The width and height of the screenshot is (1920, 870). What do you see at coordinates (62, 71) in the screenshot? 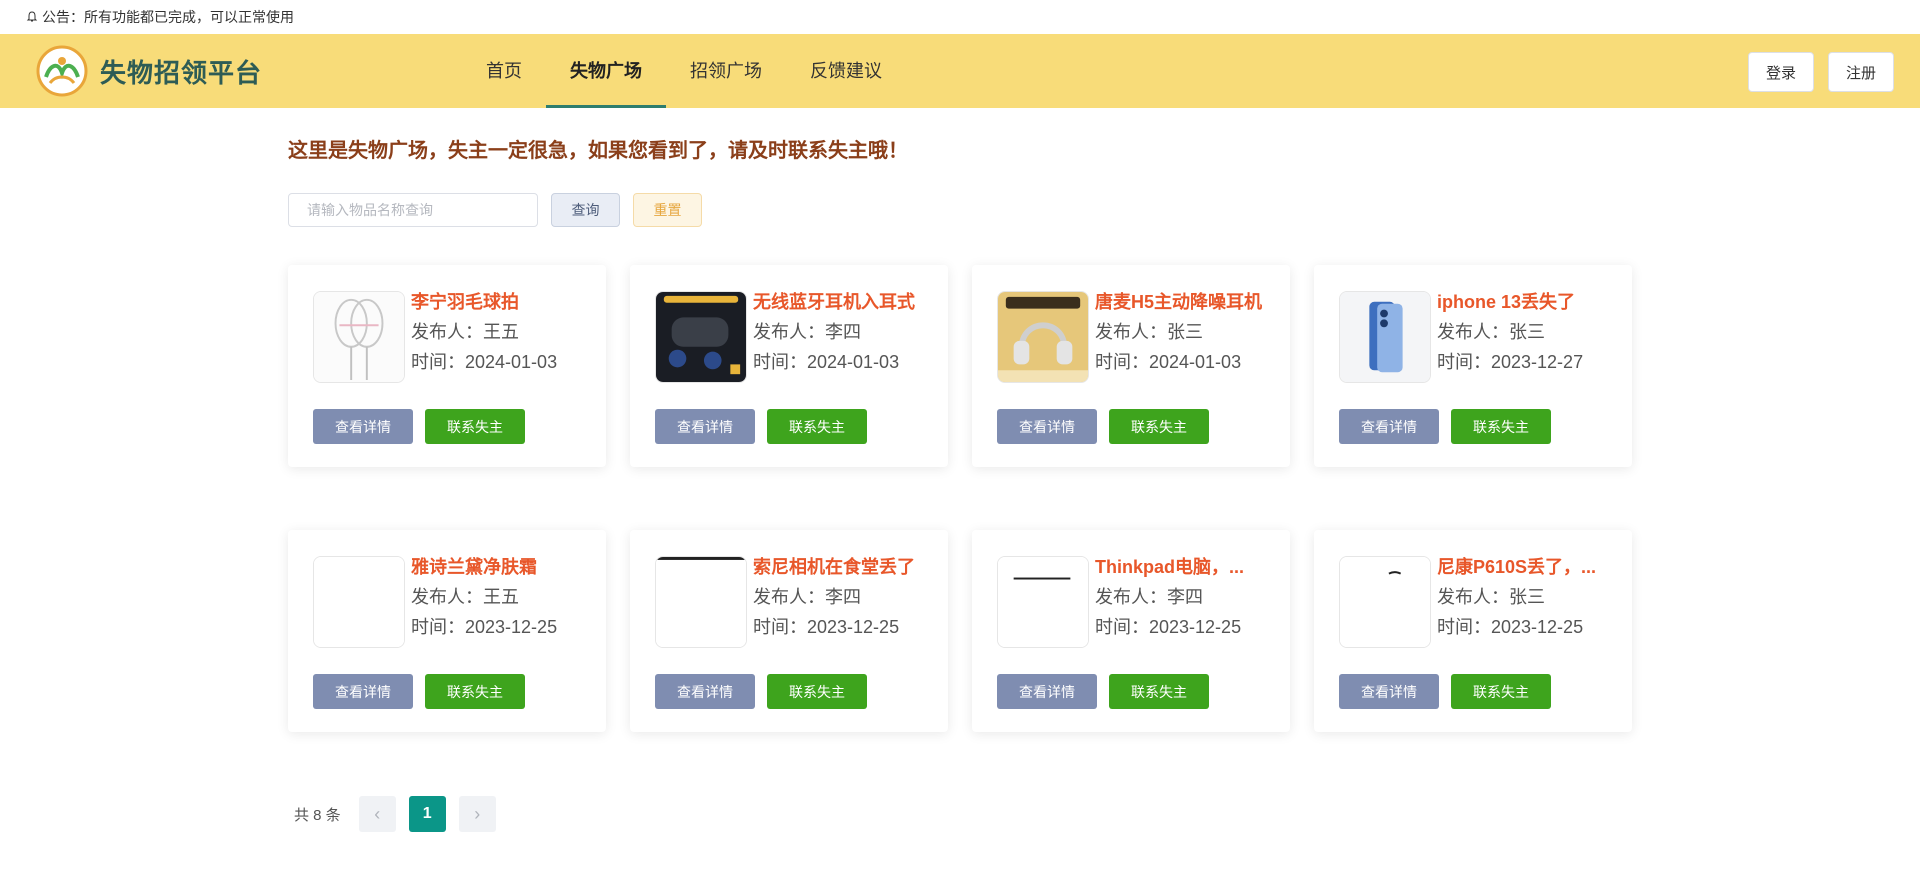
I see `logo-icon` at bounding box center [62, 71].